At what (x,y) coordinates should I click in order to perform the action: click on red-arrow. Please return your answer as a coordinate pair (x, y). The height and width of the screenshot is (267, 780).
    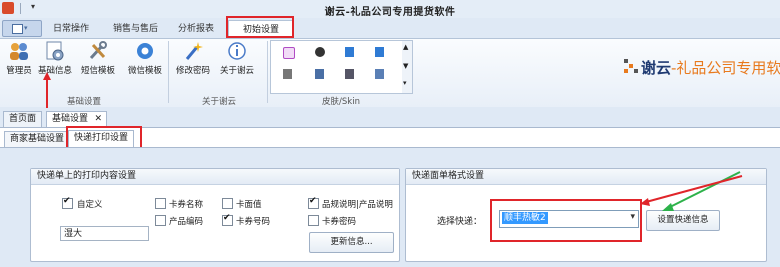
    Looking at the image, I should click on (694, 189).